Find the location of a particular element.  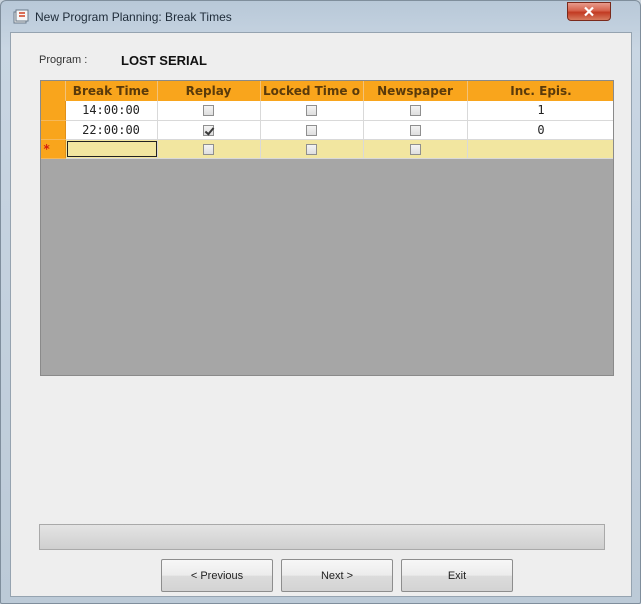

previous-button: < Previous is located at coordinates (217, 575).